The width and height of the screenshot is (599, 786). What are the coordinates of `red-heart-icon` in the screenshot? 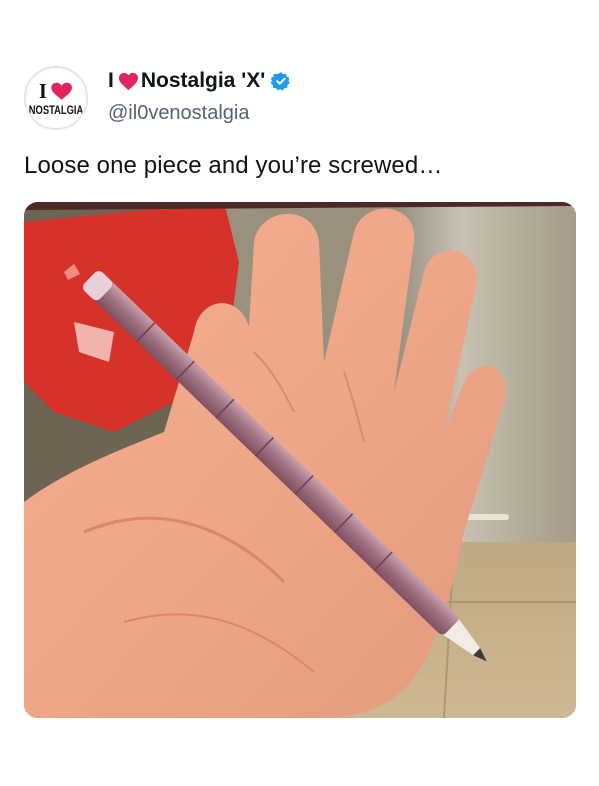 It's located at (128, 81).